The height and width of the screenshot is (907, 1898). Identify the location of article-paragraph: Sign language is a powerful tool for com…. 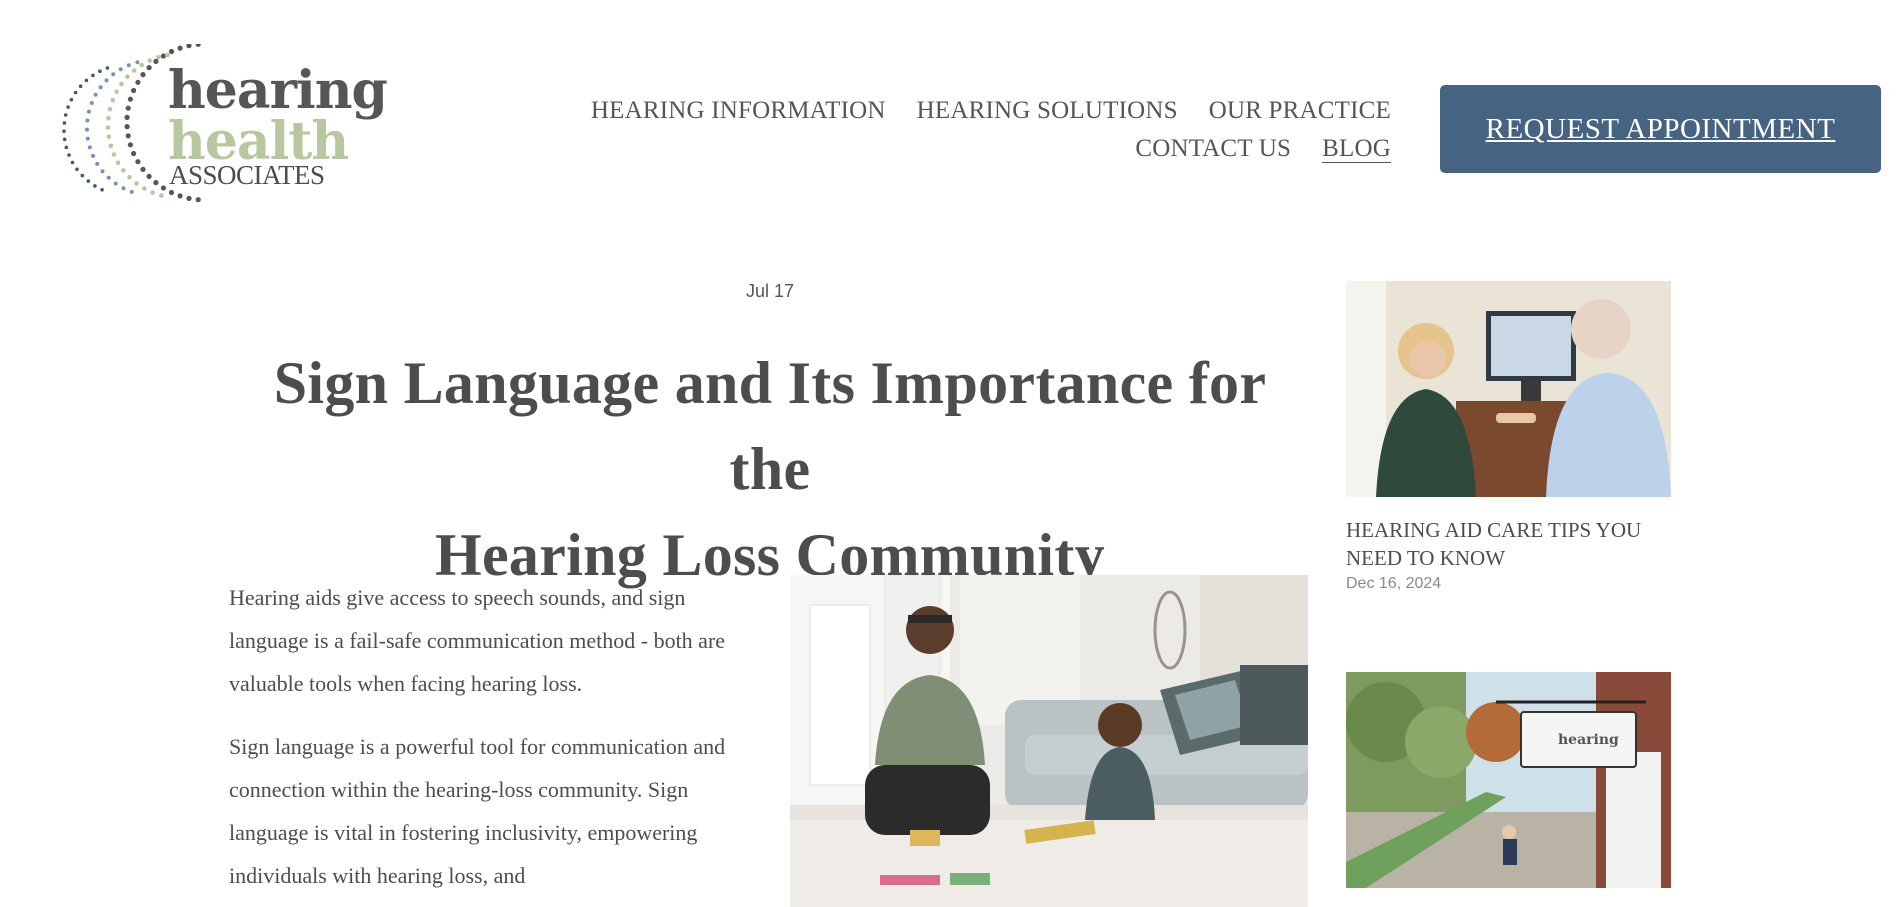
(477, 811).